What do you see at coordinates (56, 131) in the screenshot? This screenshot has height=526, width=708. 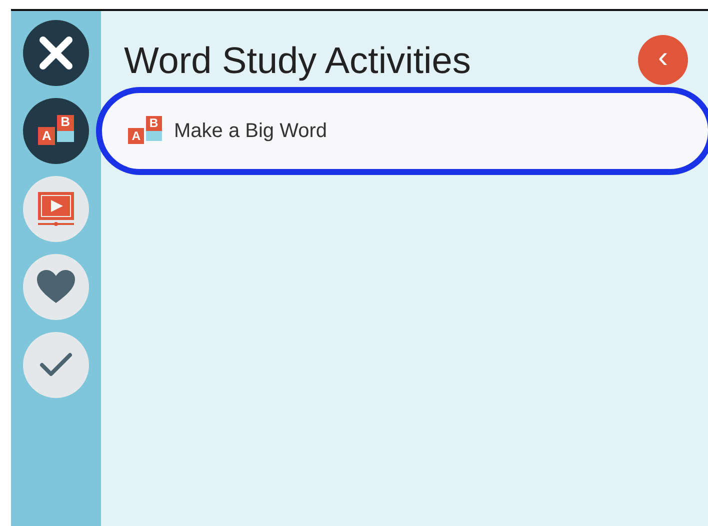 I see `sidebar-button: A B` at bounding box center [56, 131].